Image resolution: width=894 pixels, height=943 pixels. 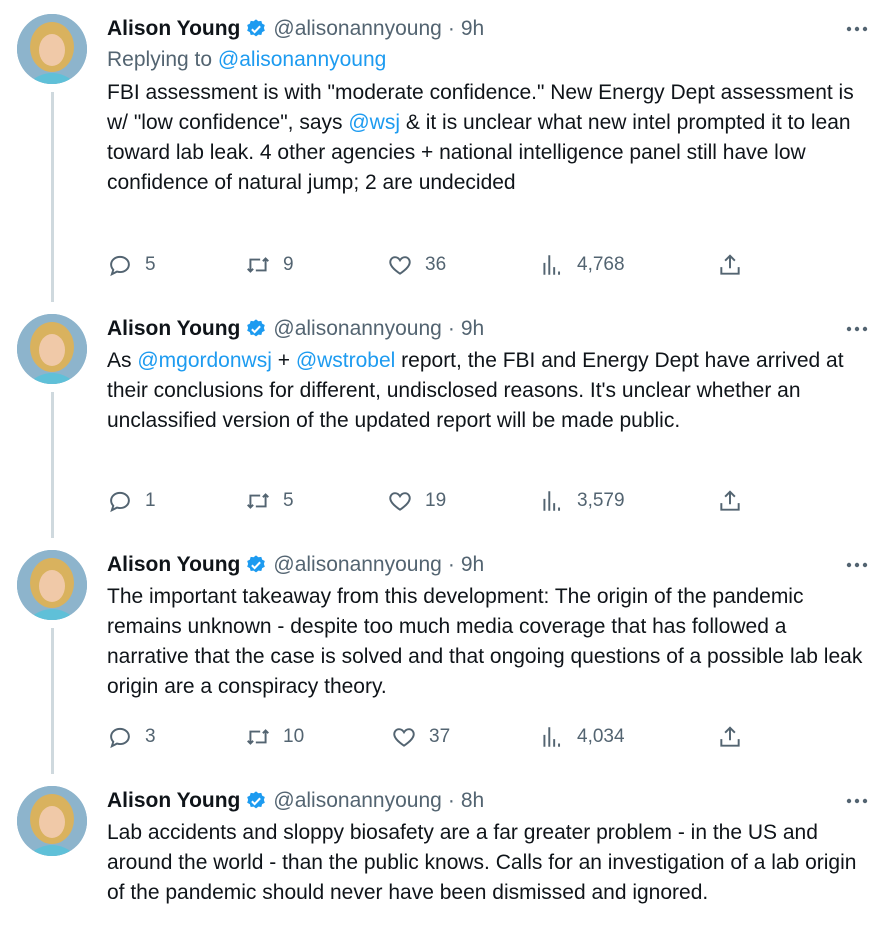 I want to click on reply-count: 1, so click(x=150, y=500).